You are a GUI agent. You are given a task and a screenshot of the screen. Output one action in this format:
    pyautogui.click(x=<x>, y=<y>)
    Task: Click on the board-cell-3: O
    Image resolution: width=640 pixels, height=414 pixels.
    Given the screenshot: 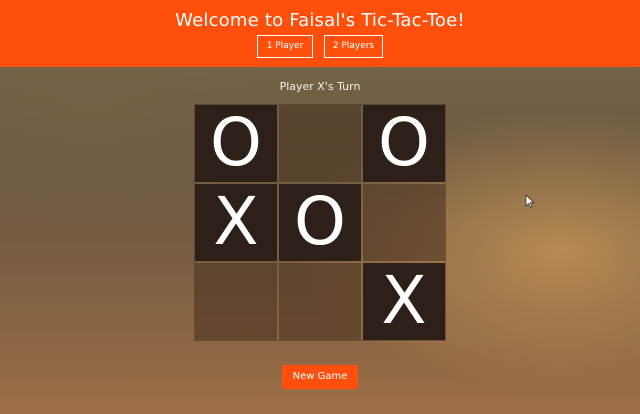 What is the action you would take?
    pyautogui.click(x=404, y=143)
    